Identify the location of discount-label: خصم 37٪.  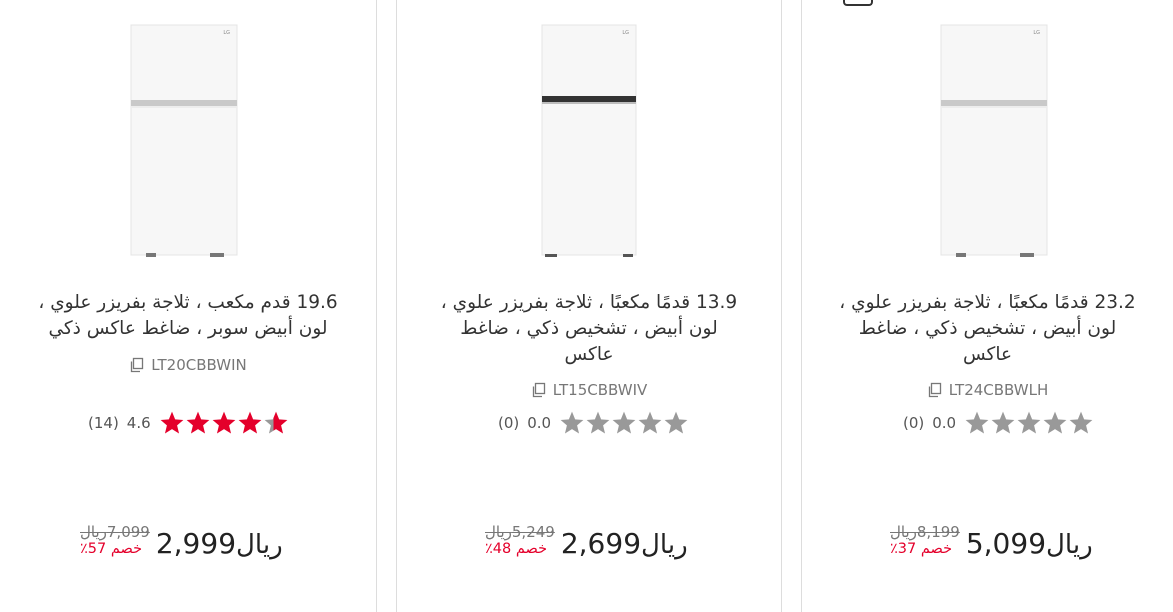
(921, 549).